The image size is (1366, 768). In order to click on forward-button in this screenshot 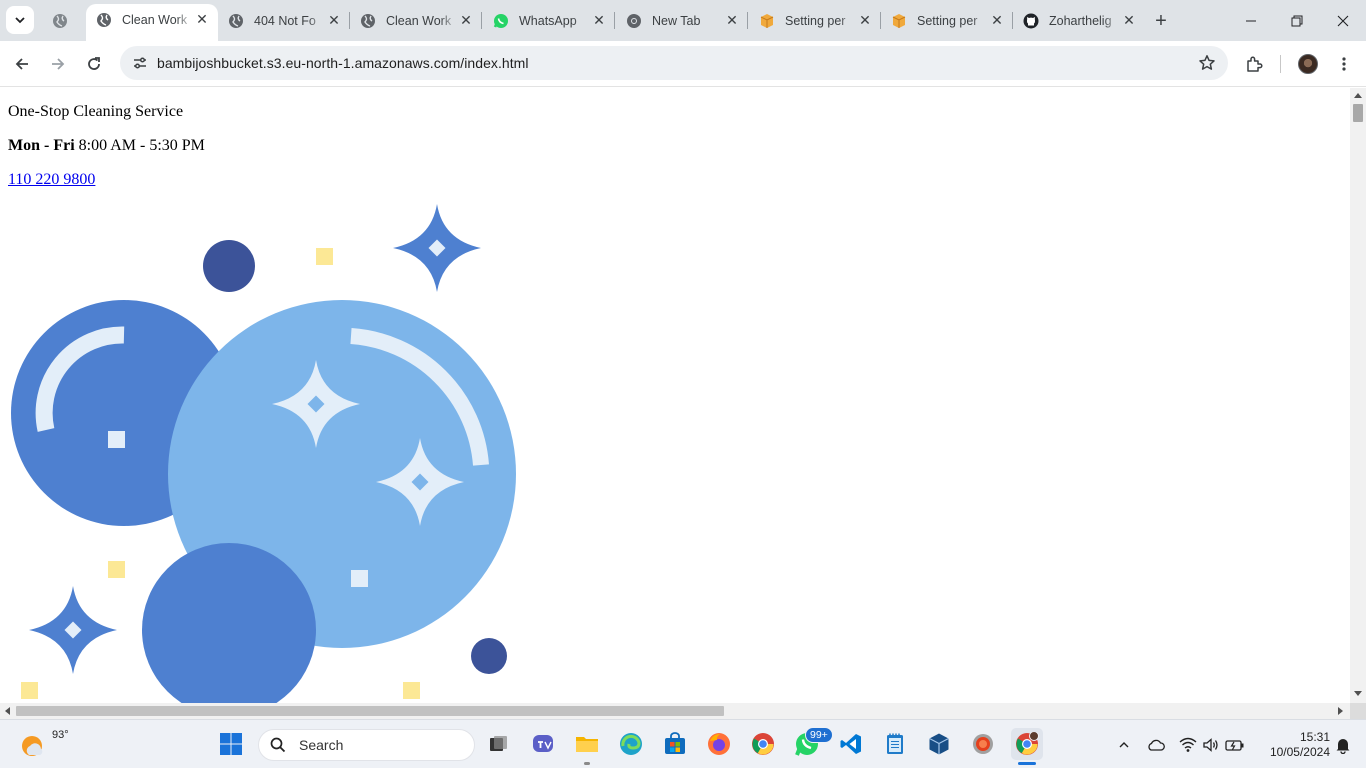, I will do `click(58, 64)`.